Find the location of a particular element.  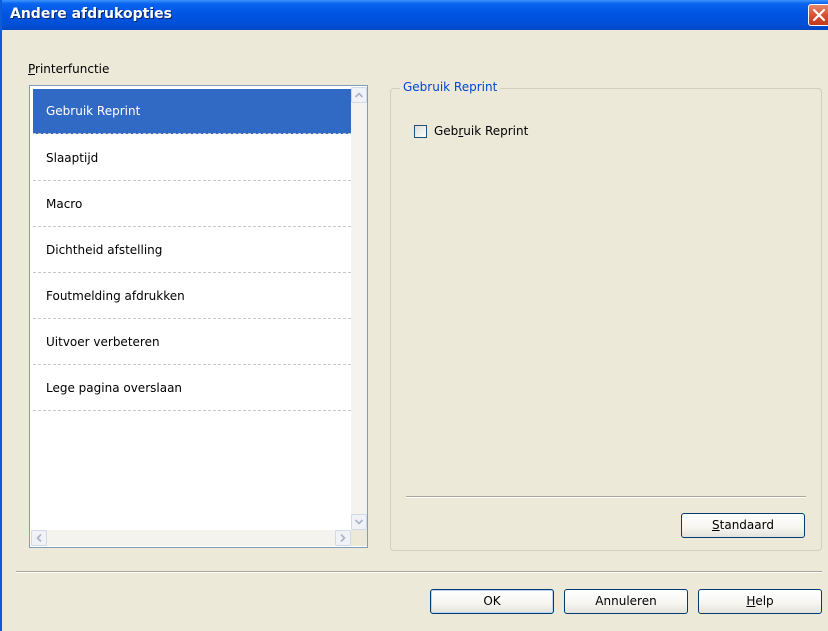

close-icon is located at coordinates (819, 15).